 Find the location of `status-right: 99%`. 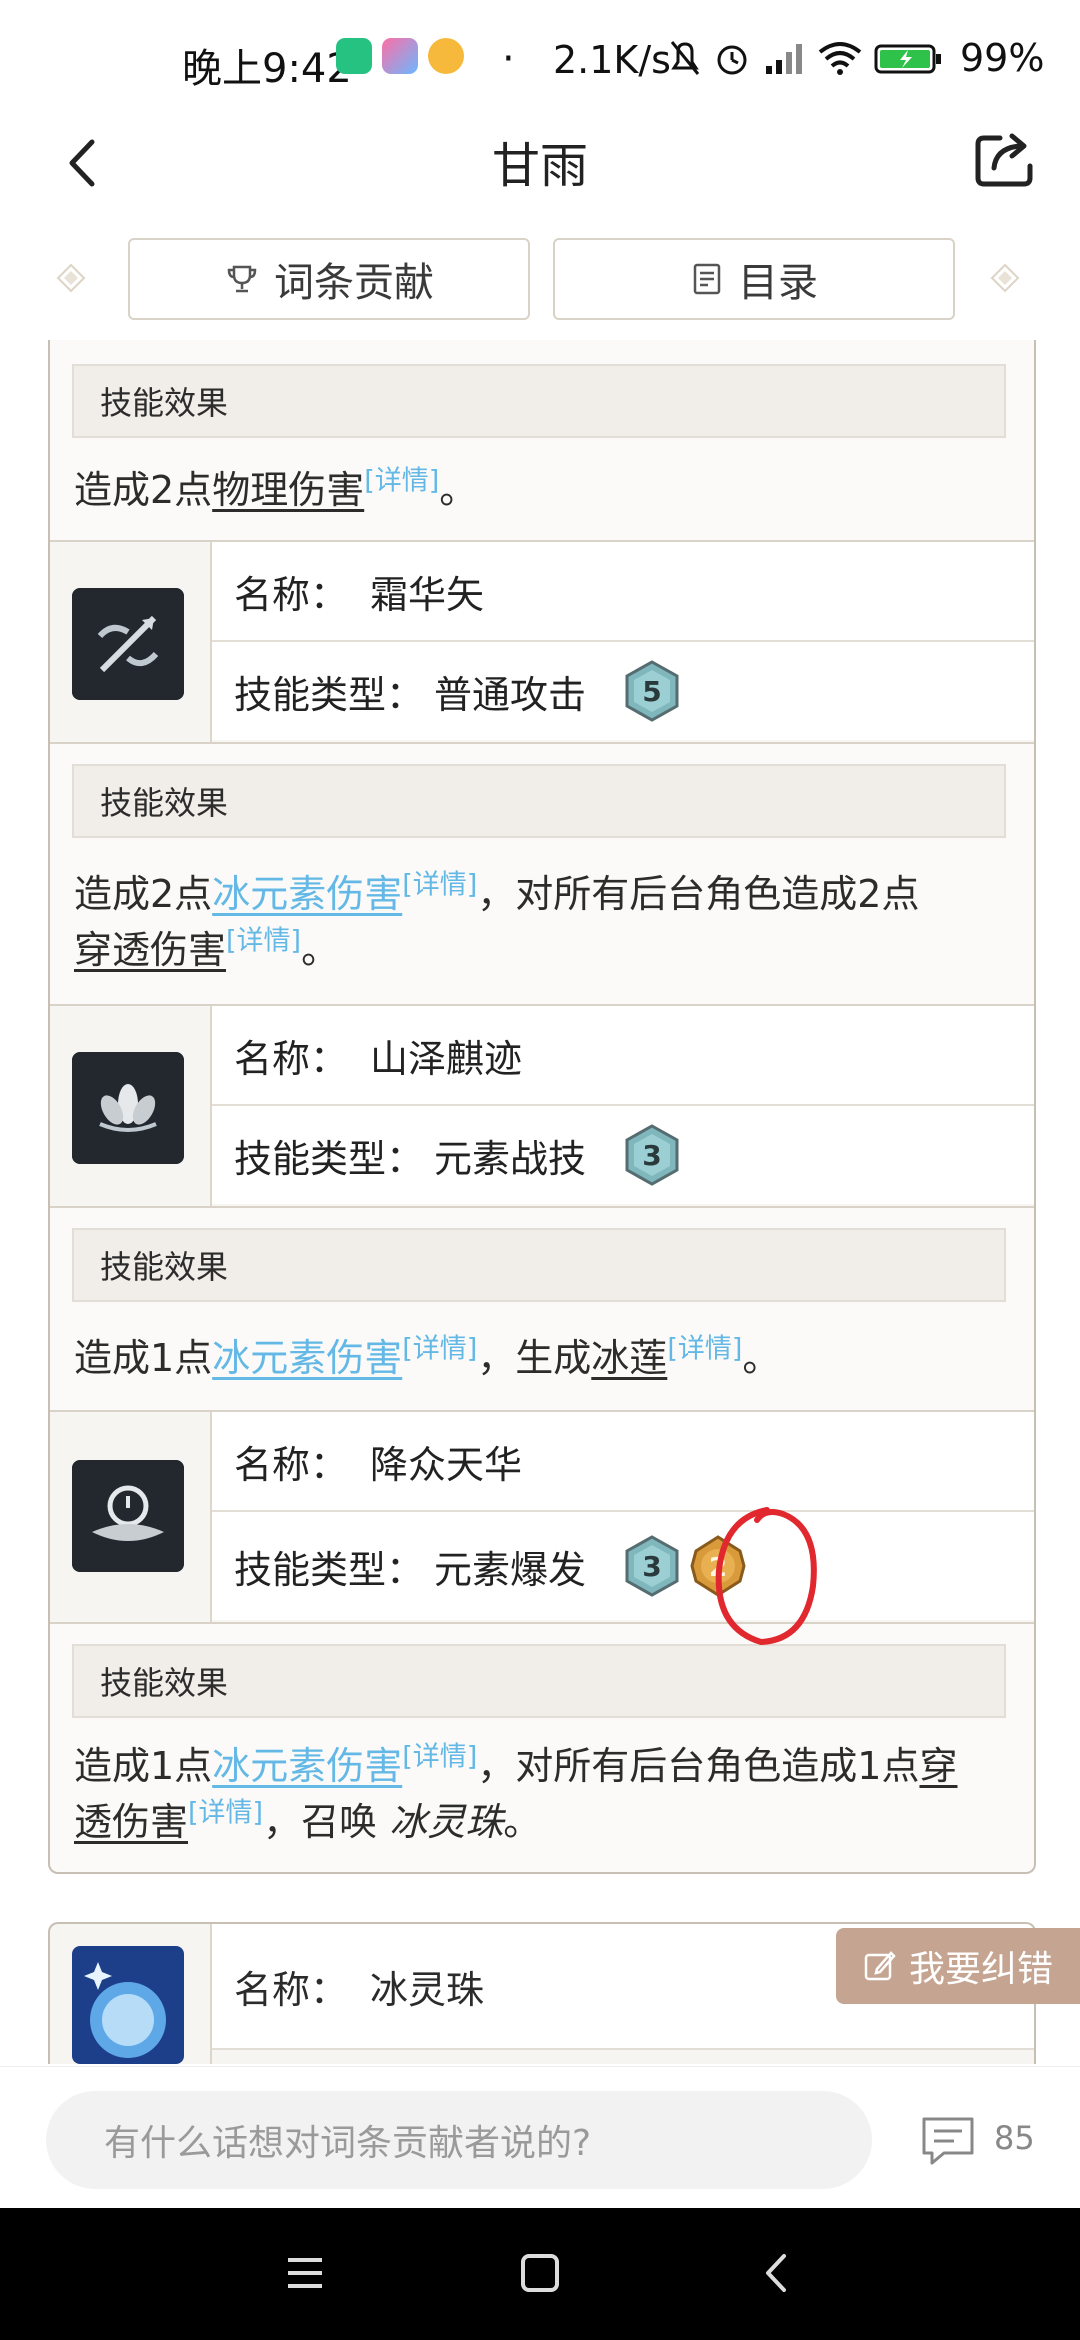

status-right: 99% is located at coordinates (856, 58).